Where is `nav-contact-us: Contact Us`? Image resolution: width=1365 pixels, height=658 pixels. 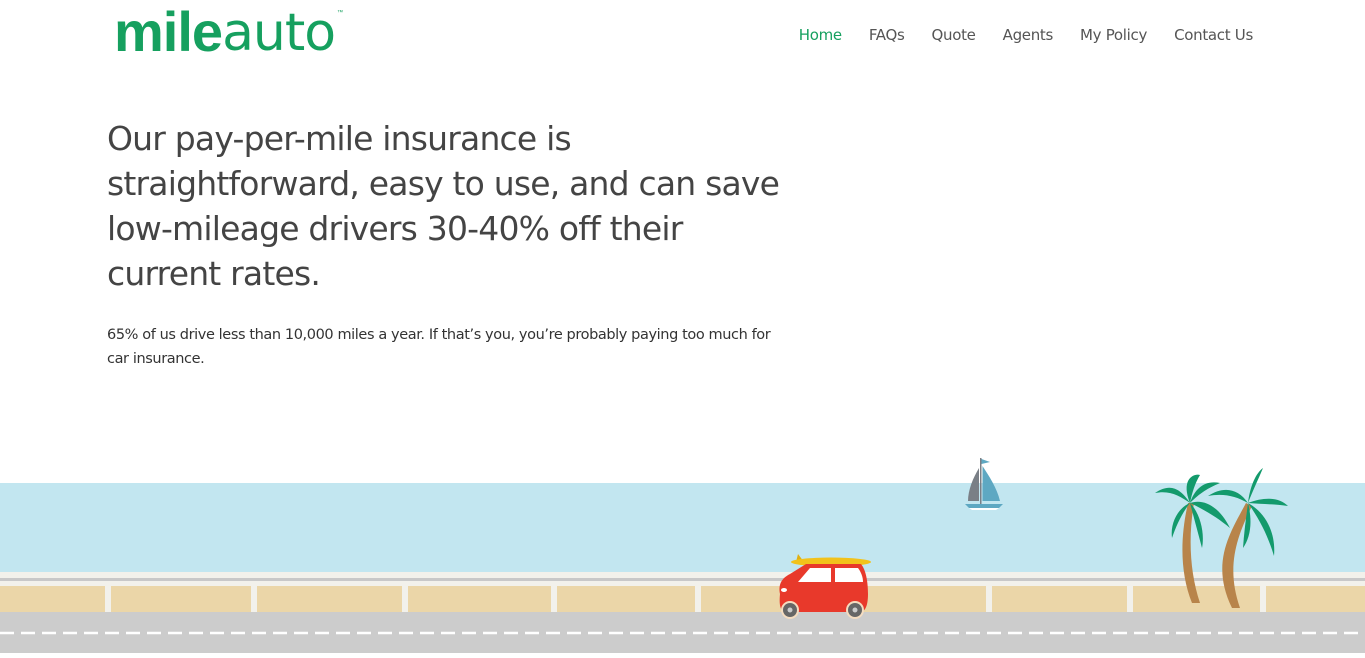 nav-contact-us: Contact Us is located at coordinates (1213, 35).